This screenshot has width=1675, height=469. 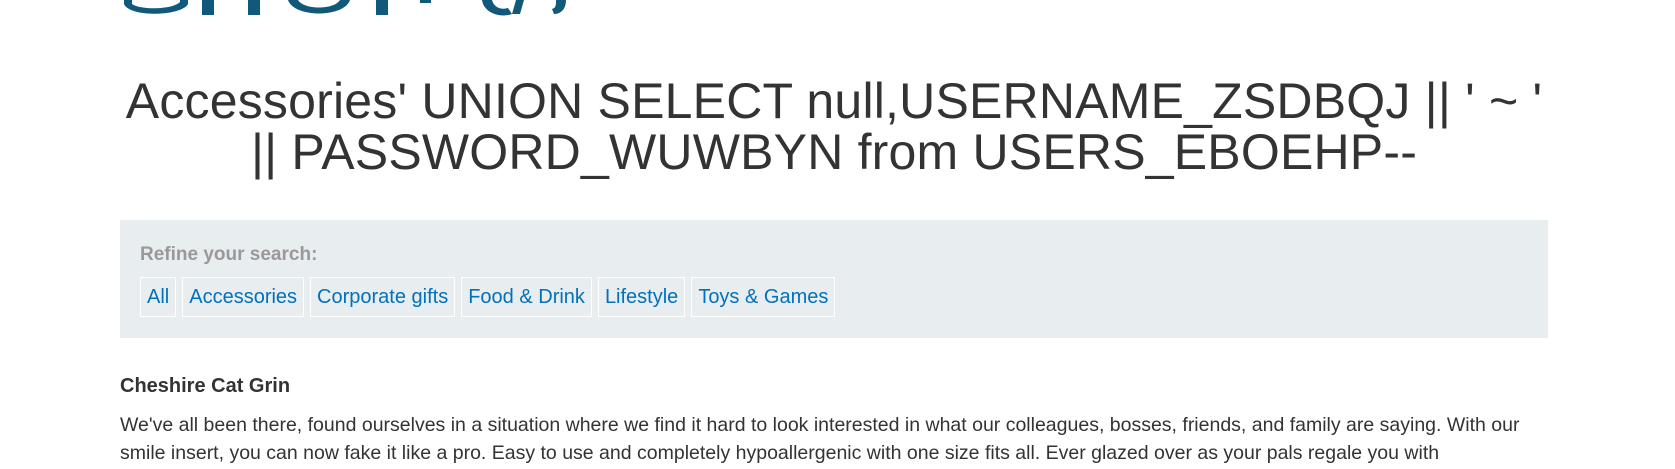 I want to click on shop-logo-graphic, so click(x=345, y=8).